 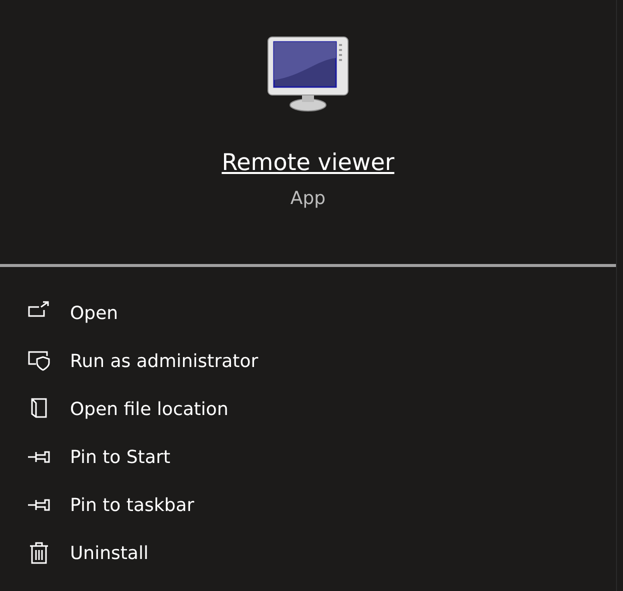 What do you see at coordinates (308, 313) in the screenshot?
I see `menu-item: Open` at bounding box center [308, 313].